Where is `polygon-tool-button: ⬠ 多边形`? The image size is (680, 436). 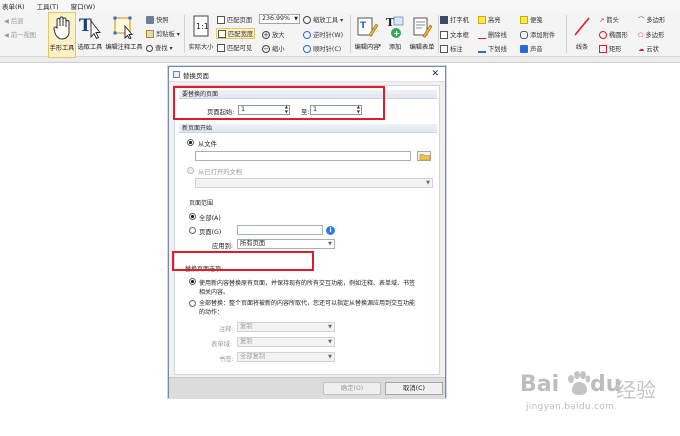 polygon-tool-button: ⬠ 多边形 is located at coordinates (651, 34).